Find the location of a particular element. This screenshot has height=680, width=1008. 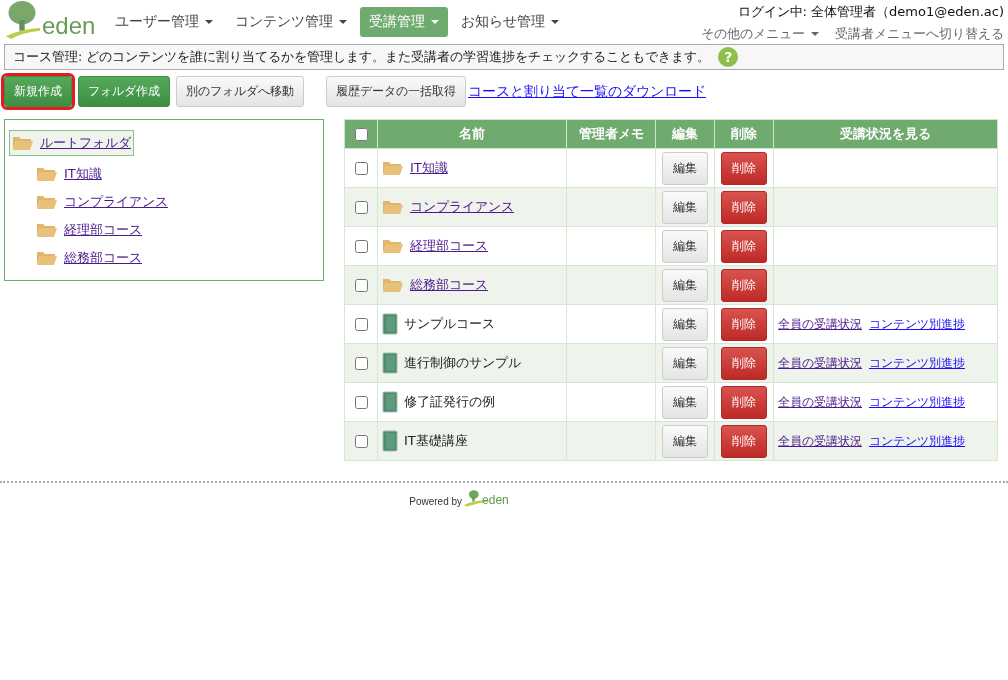

powered-by-text: Powered by is located at coordinates (436, 501).